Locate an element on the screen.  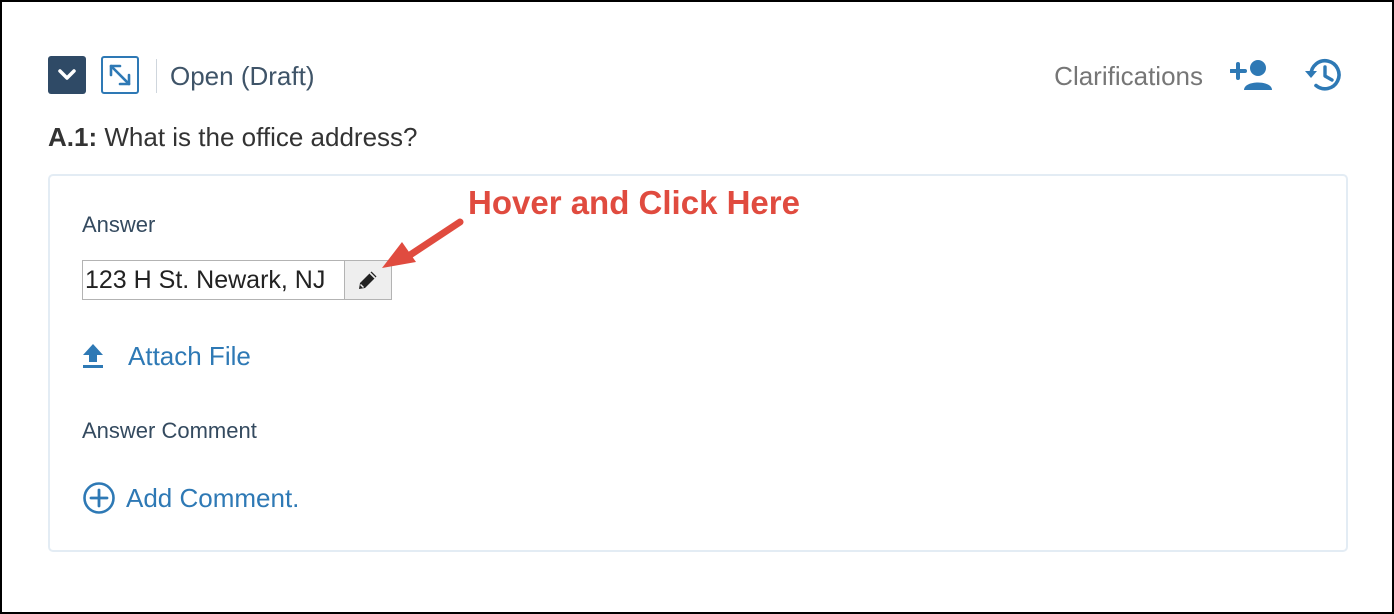
collapse-button is located at coordinates (67, 75).